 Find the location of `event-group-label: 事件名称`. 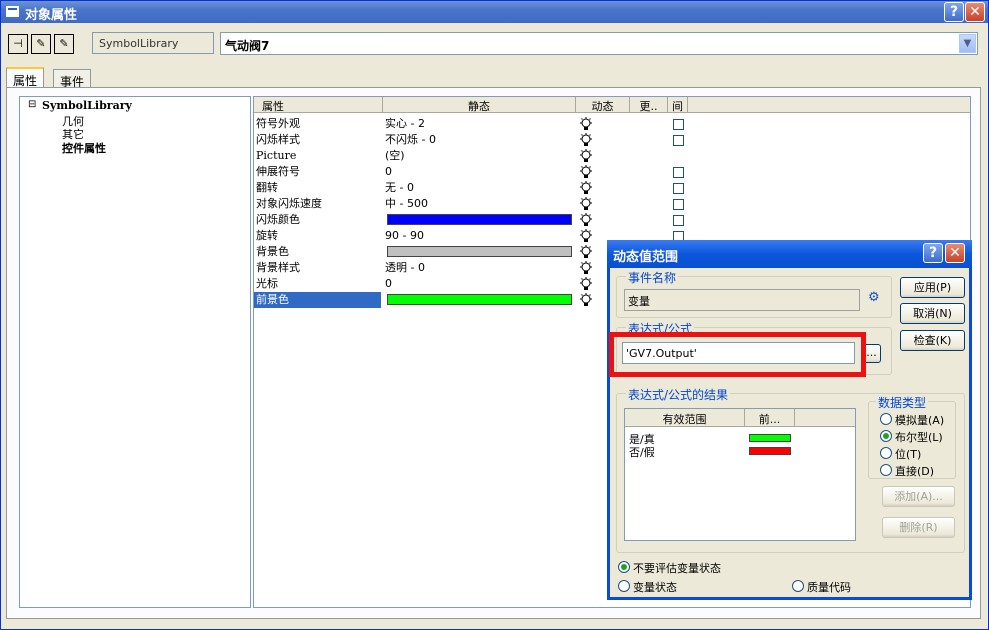

event-group-label: 事件名称 is located at coordinates (652, 277).